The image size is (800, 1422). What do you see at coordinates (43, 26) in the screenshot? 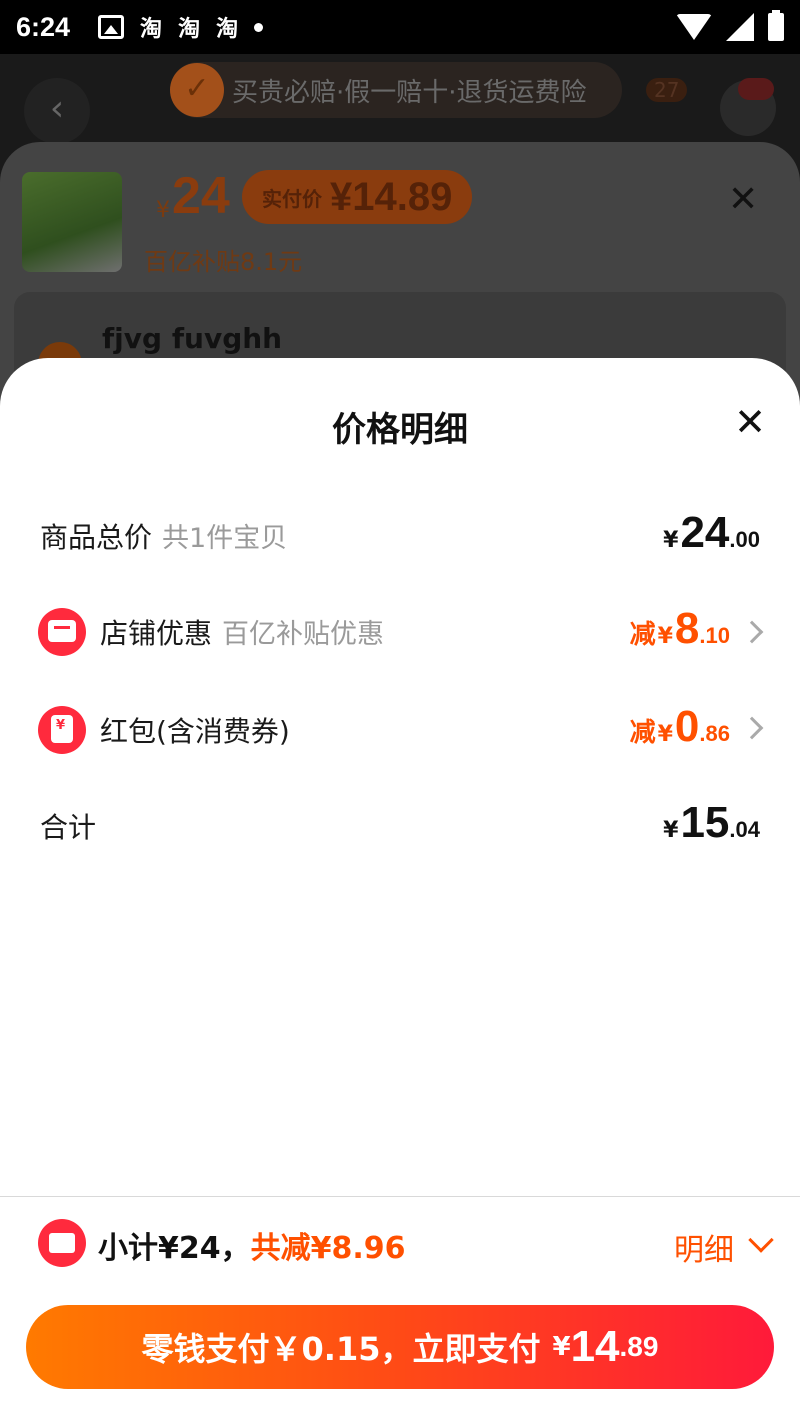
I see `status-time: 6:24` at bounding box center [43, 26].